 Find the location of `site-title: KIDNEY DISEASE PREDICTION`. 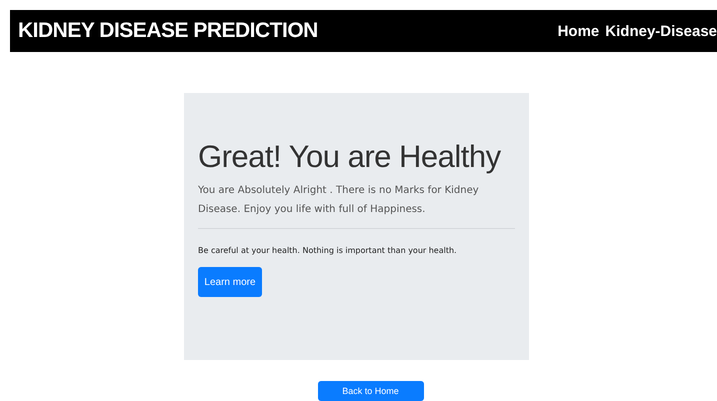

site-title: KIDNEY DISEASE PREDICTION is located at coordinates (168, 31).